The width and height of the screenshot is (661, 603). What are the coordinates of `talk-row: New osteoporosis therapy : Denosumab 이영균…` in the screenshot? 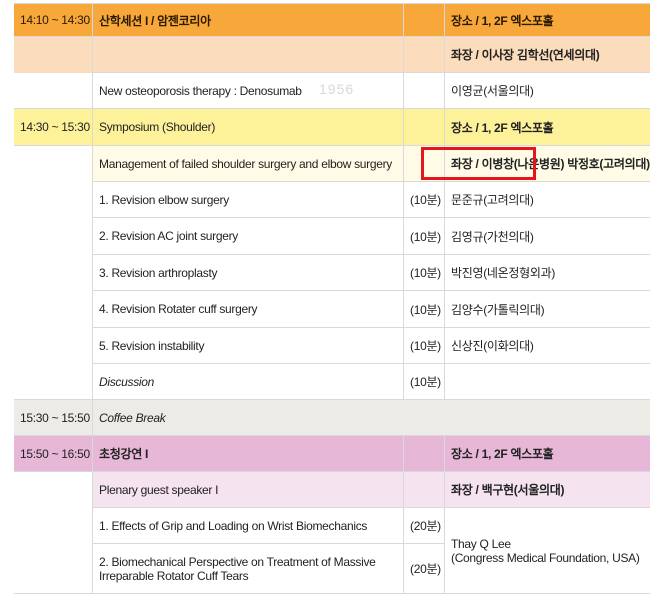 It's located at (332, 90).